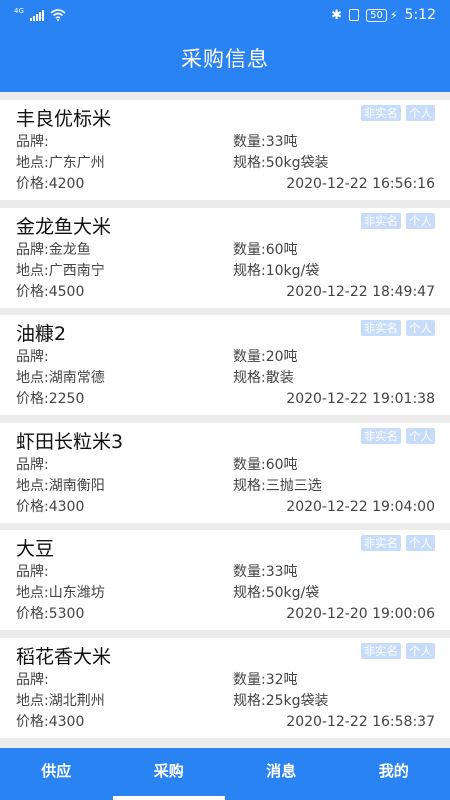  Describe the element at coordinates (225, 46) in the screenshot. I see `top-bar: 4G ✱ 50 ⚡ 5:12 采购信息` at that location.